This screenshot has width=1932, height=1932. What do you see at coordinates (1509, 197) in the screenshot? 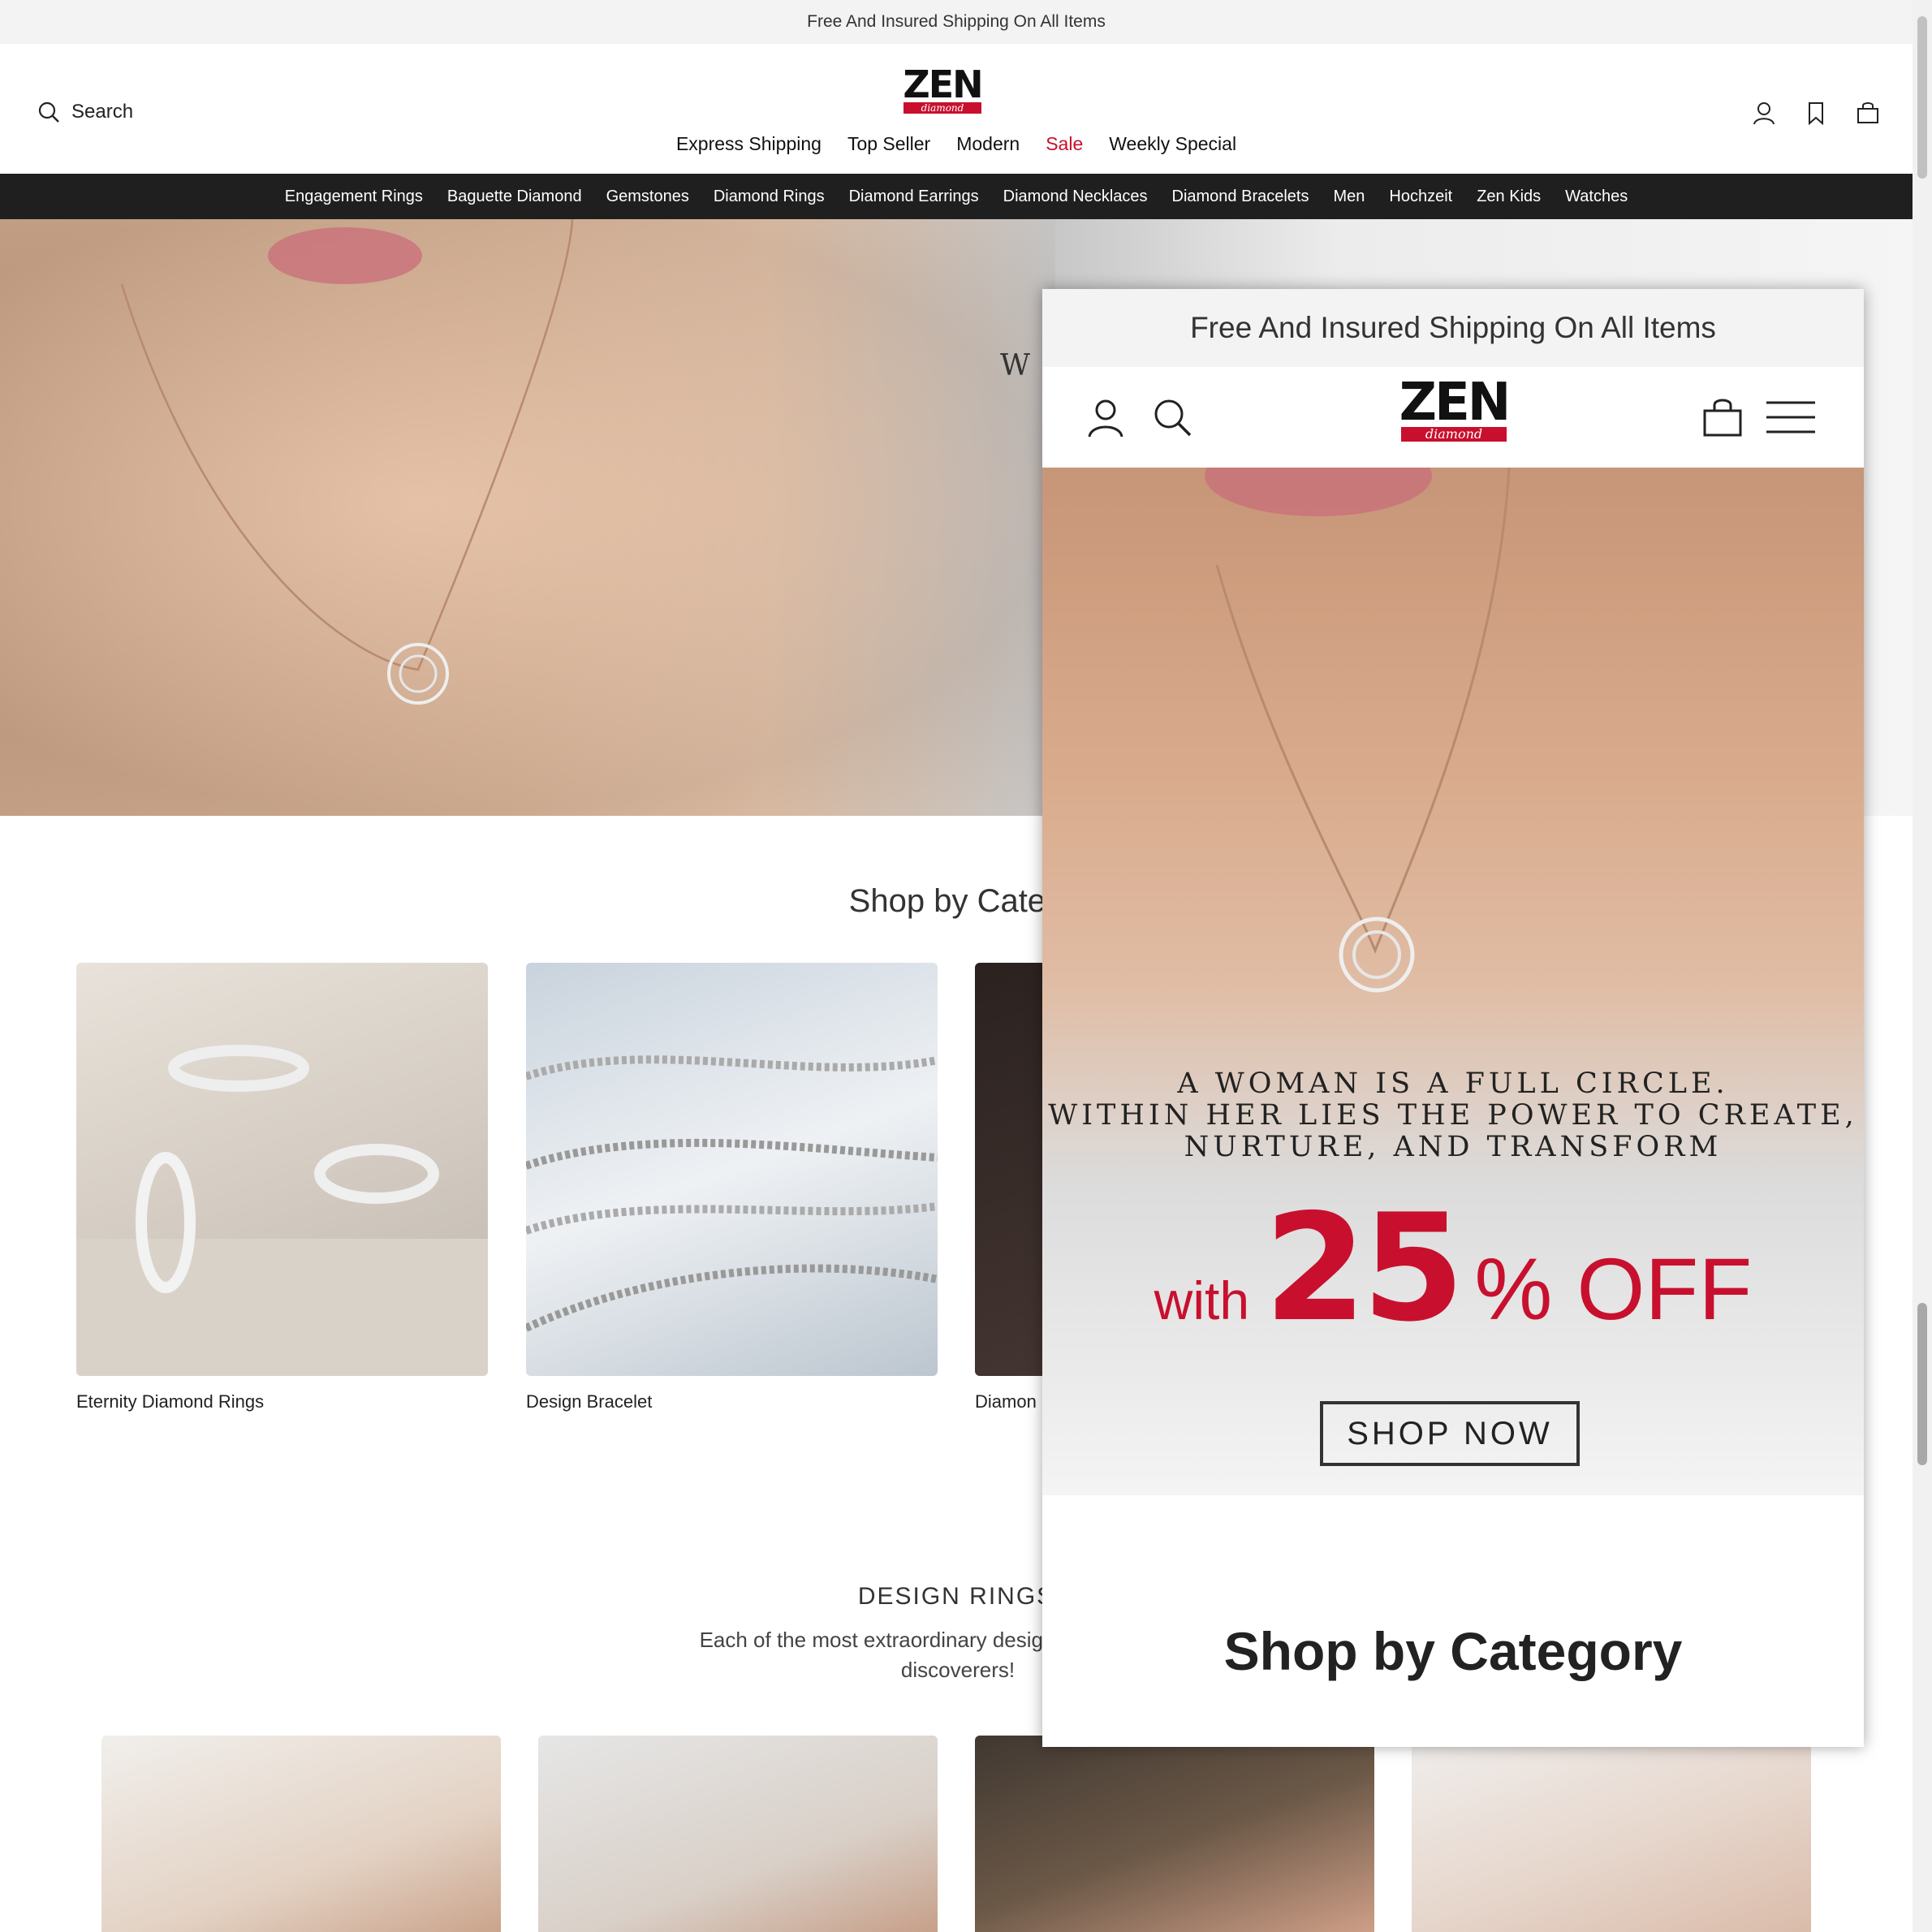
I see `cat-zen-kids: Zen Kids` at bounding box center [1509, 197].